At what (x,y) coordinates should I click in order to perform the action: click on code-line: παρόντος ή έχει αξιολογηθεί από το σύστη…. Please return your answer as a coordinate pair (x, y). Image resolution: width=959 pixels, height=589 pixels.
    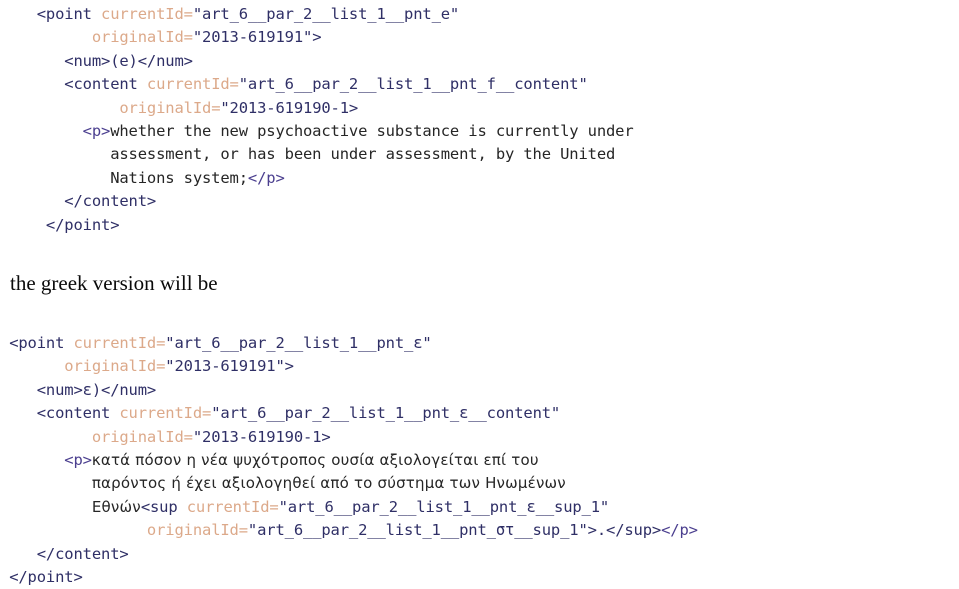
    Looking at the image, I should click on (479, 483).